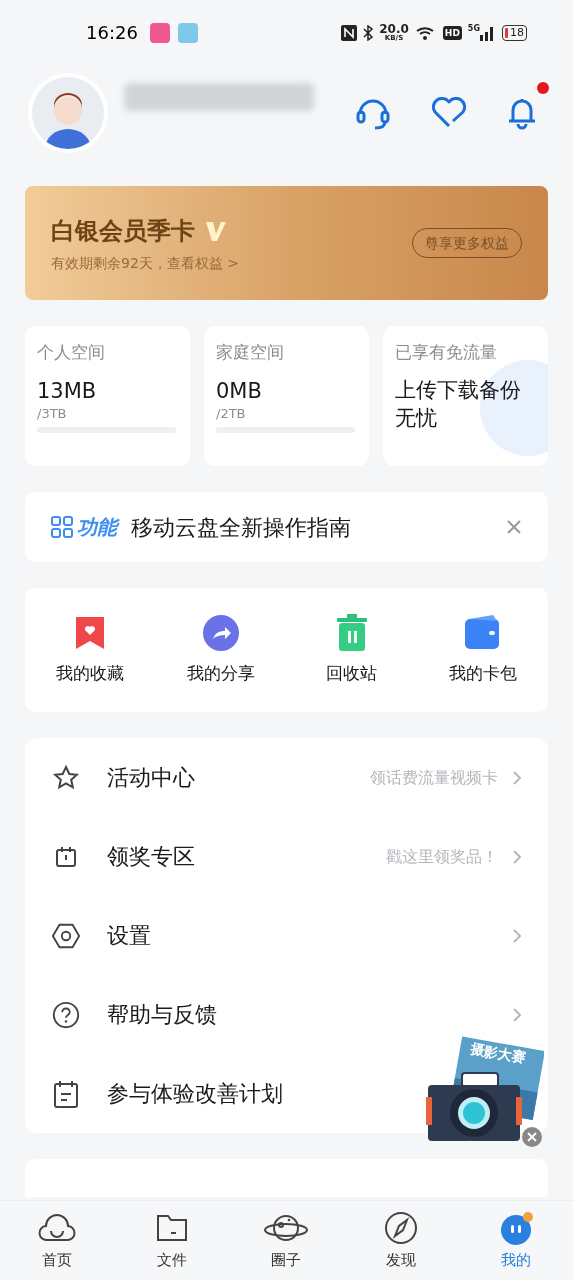 This screenshot has width=573, height=1280. I want to click on menu-hint: 领话费流量视频卡, so click(434, 777).